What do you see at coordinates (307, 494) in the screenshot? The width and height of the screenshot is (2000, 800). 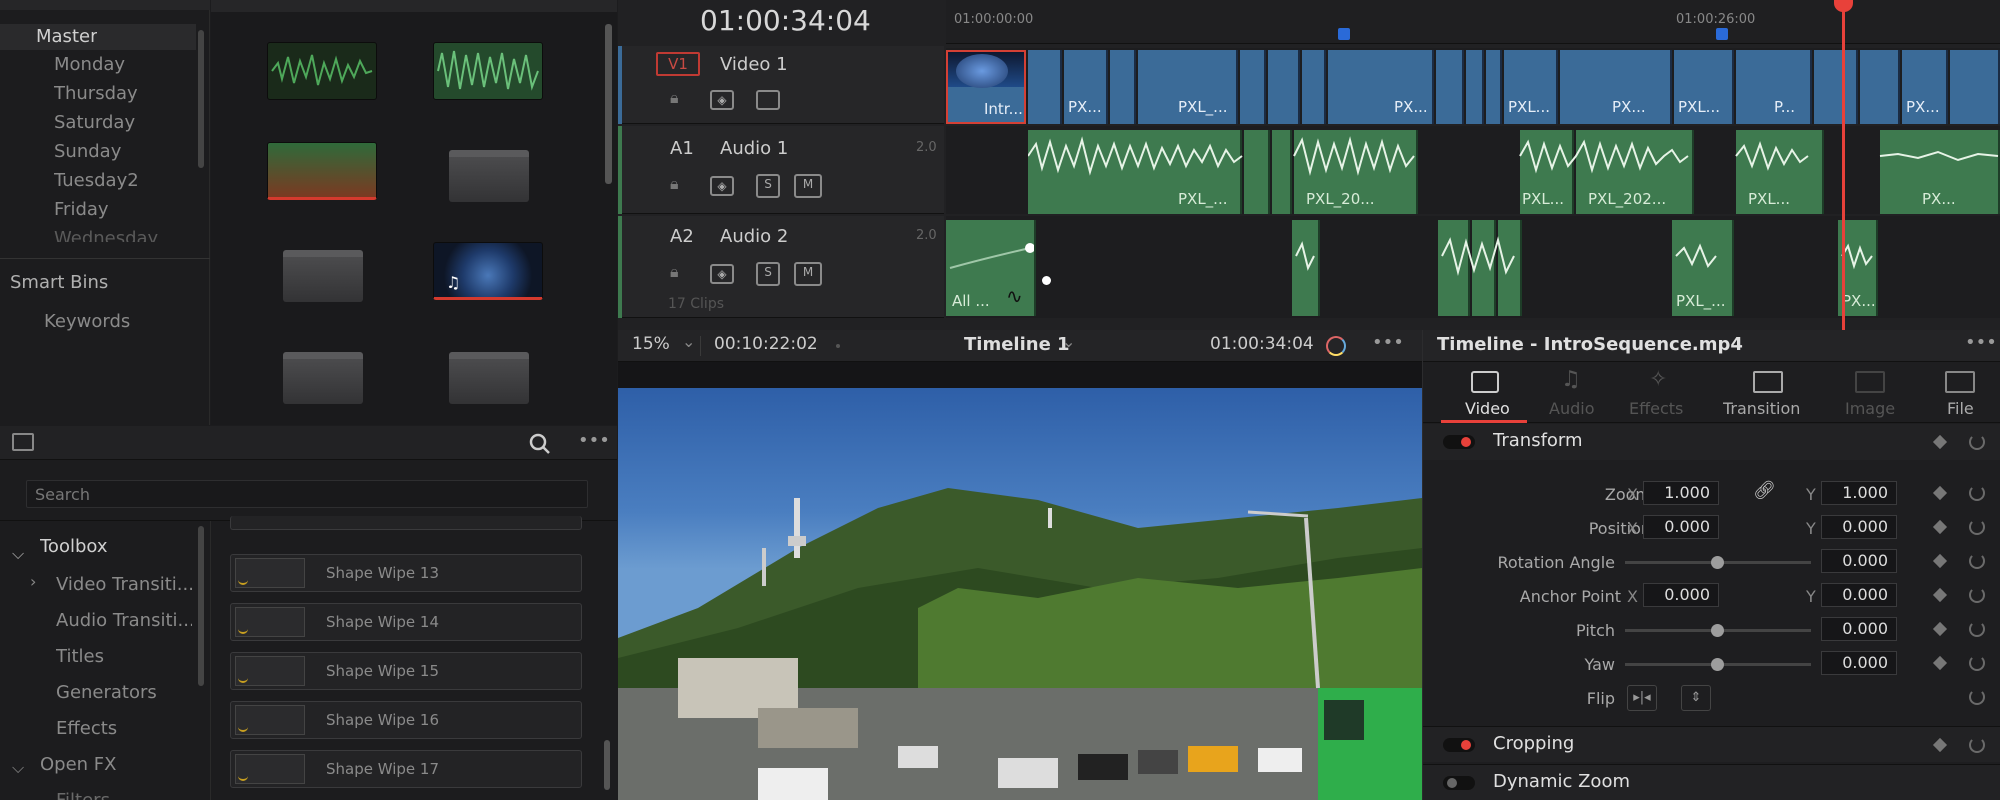 I see `effects-search-input: Search` at bounding box center [307, 494].